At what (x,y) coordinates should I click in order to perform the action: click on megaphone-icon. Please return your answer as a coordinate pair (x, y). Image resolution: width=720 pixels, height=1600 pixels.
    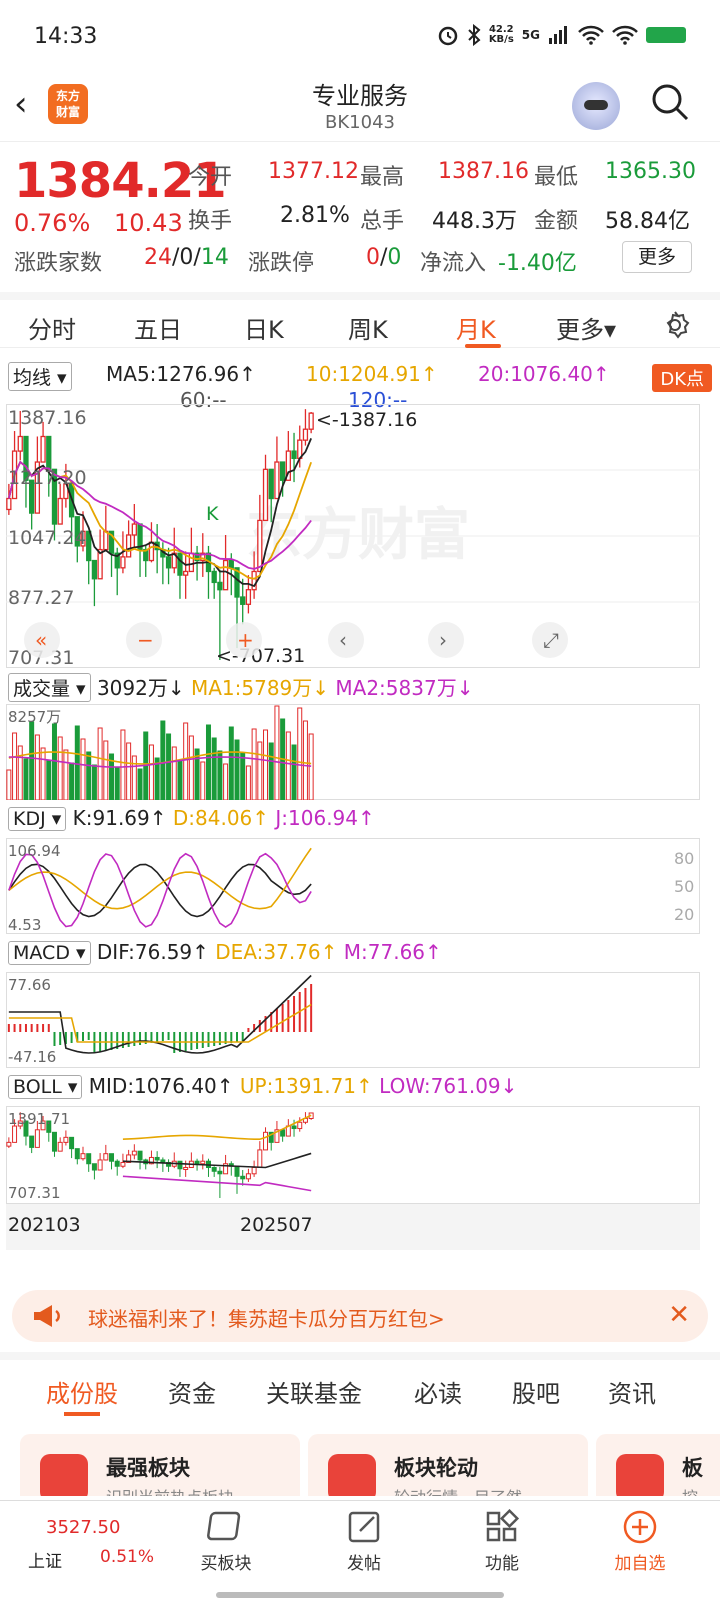
    Looking at the image, I should click on (47, 1316).